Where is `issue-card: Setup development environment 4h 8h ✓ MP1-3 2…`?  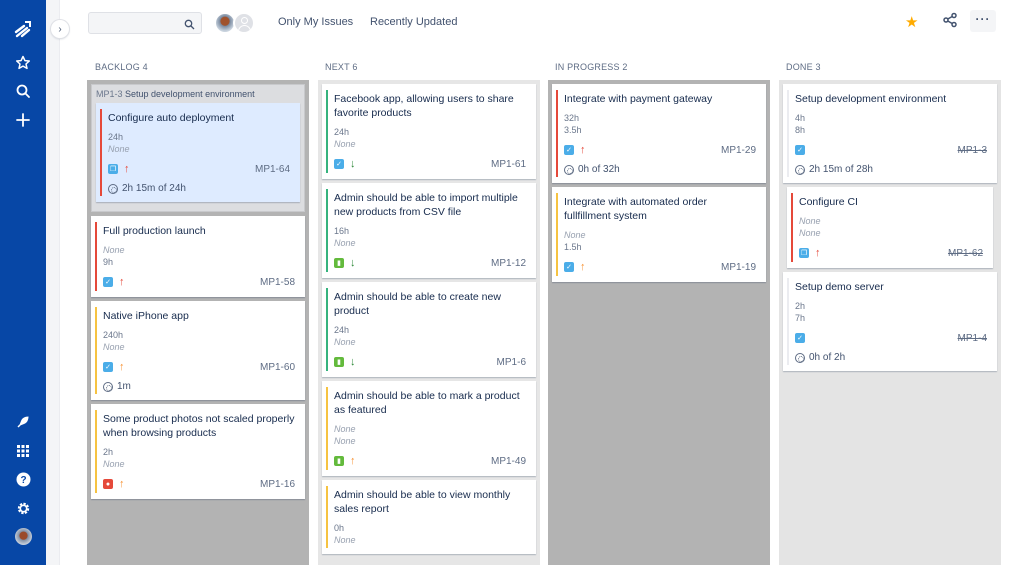 issue-card: Setup development environment 4h 8h ✓ MP1-3 2… is located at coordinates (890, 133).